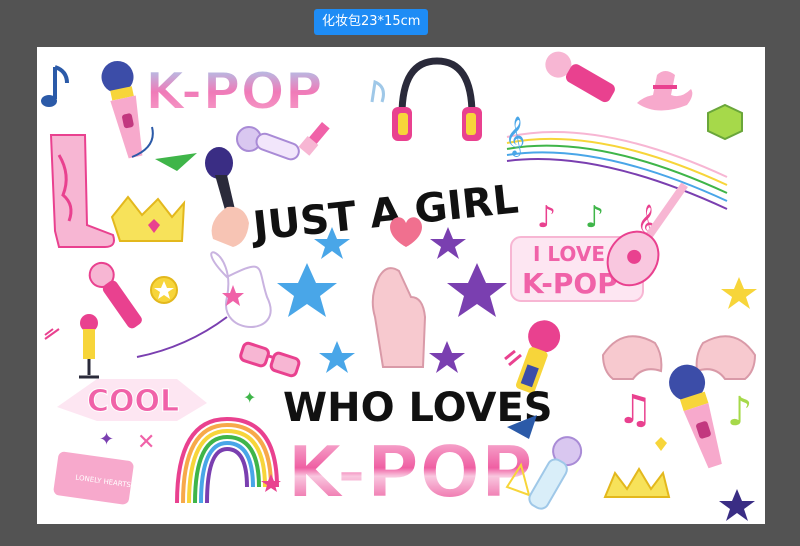 Image resolution: width=800 pixels, height=546 pixels. Describe the element at coordinates (270, 359) in the screenshot. I see `sunglasses-icon` at that location.